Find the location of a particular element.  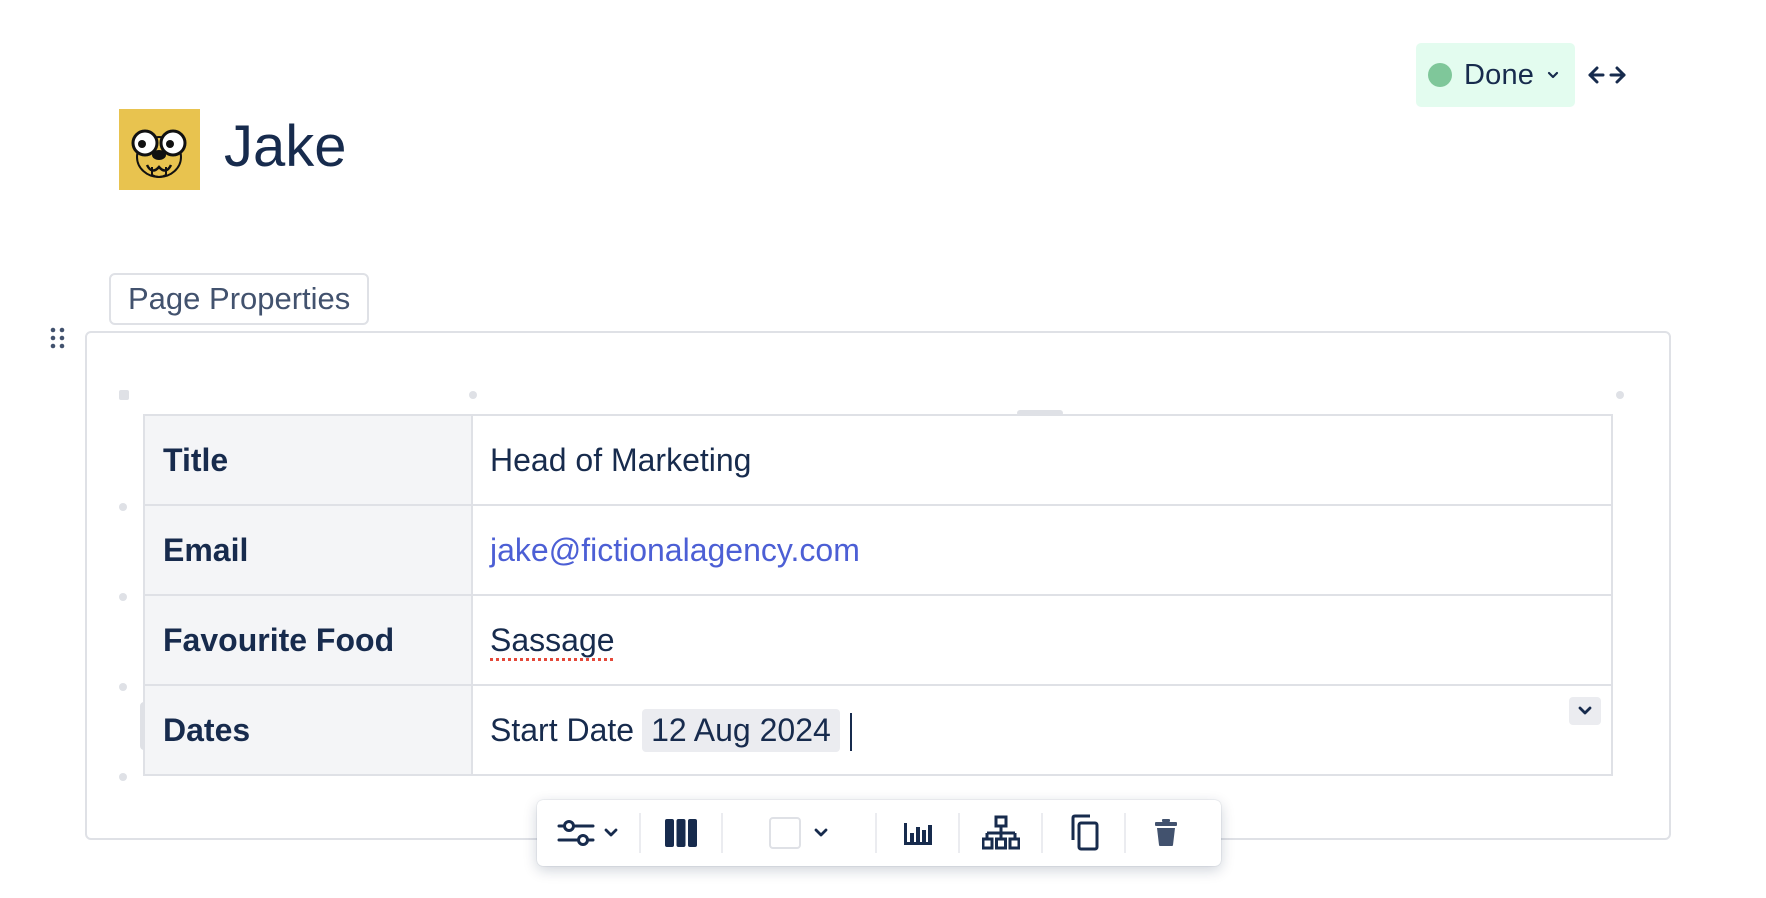

table-cell: Sassage is located at coordinates (1042, 640).